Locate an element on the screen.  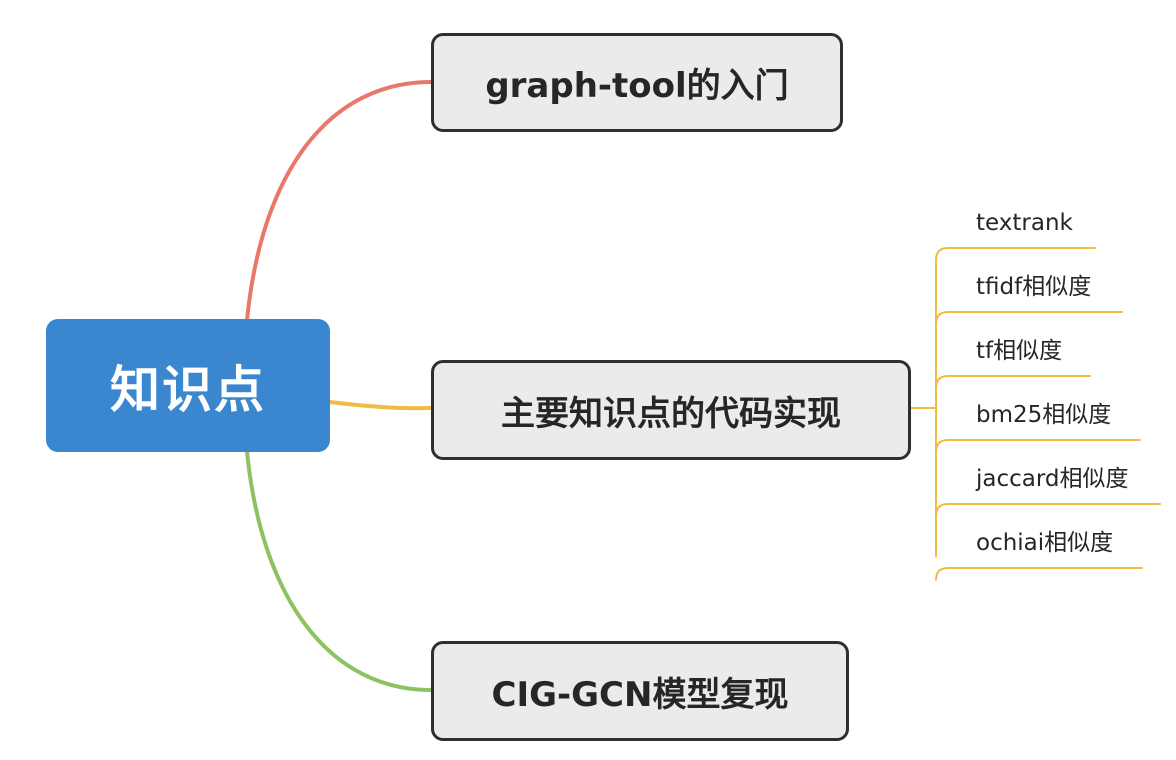
branch-node-cig-gcn-reproduction: CIG-GCN模型复现 is located at coordinates (640, 691).